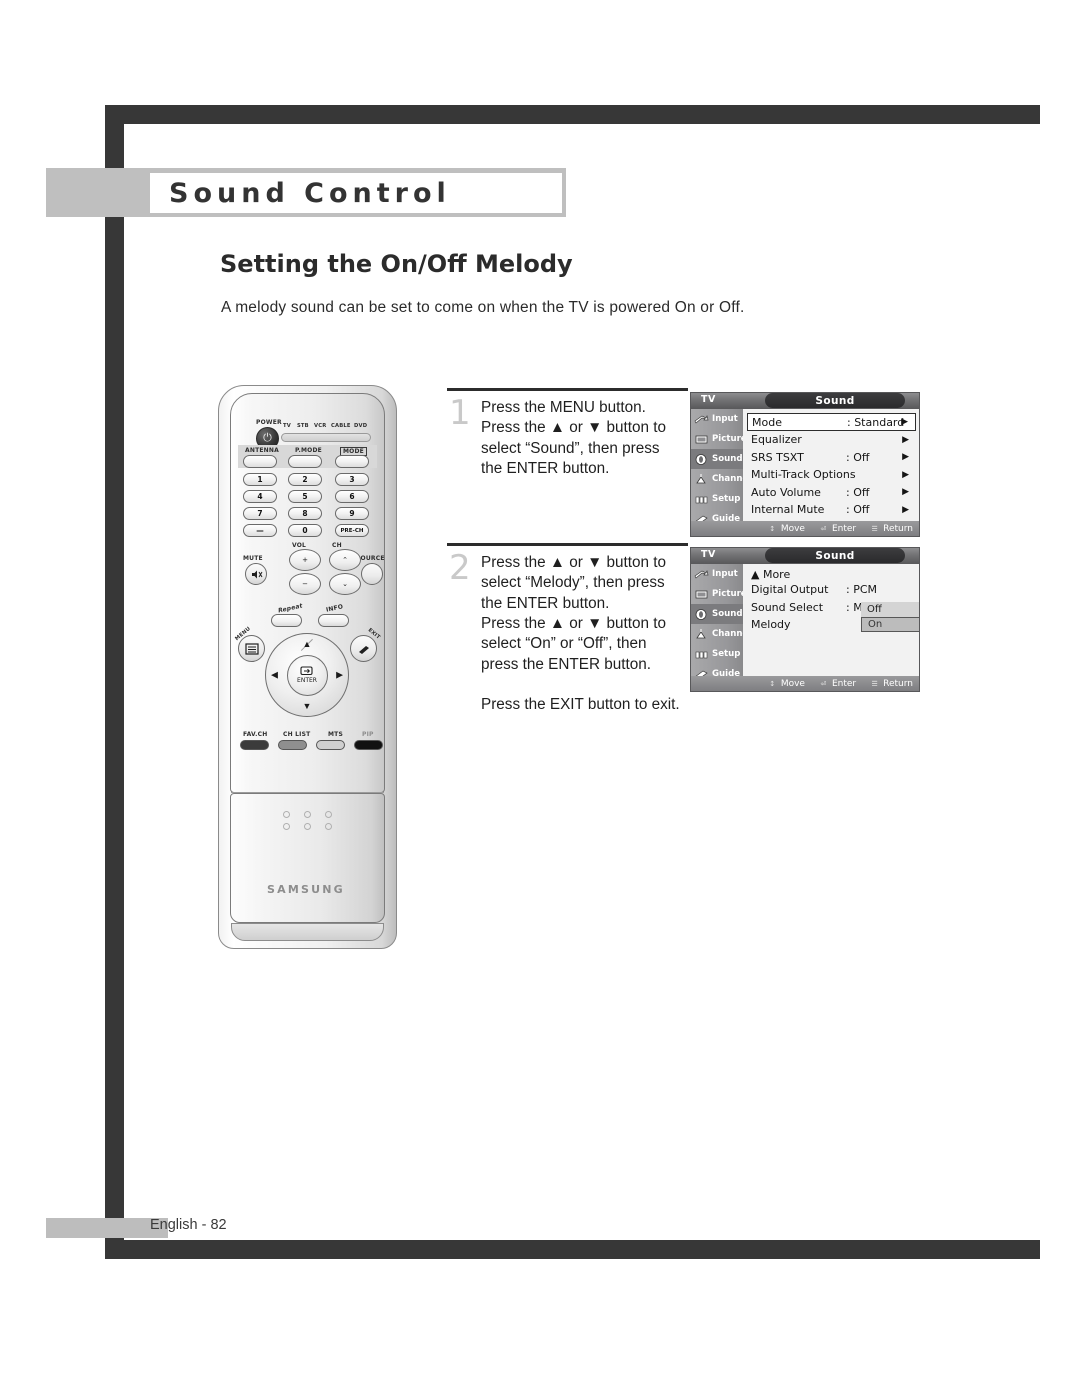  Describe the element at coordinates (368, 745) in the screenshot. I see `pip-button` at that location.